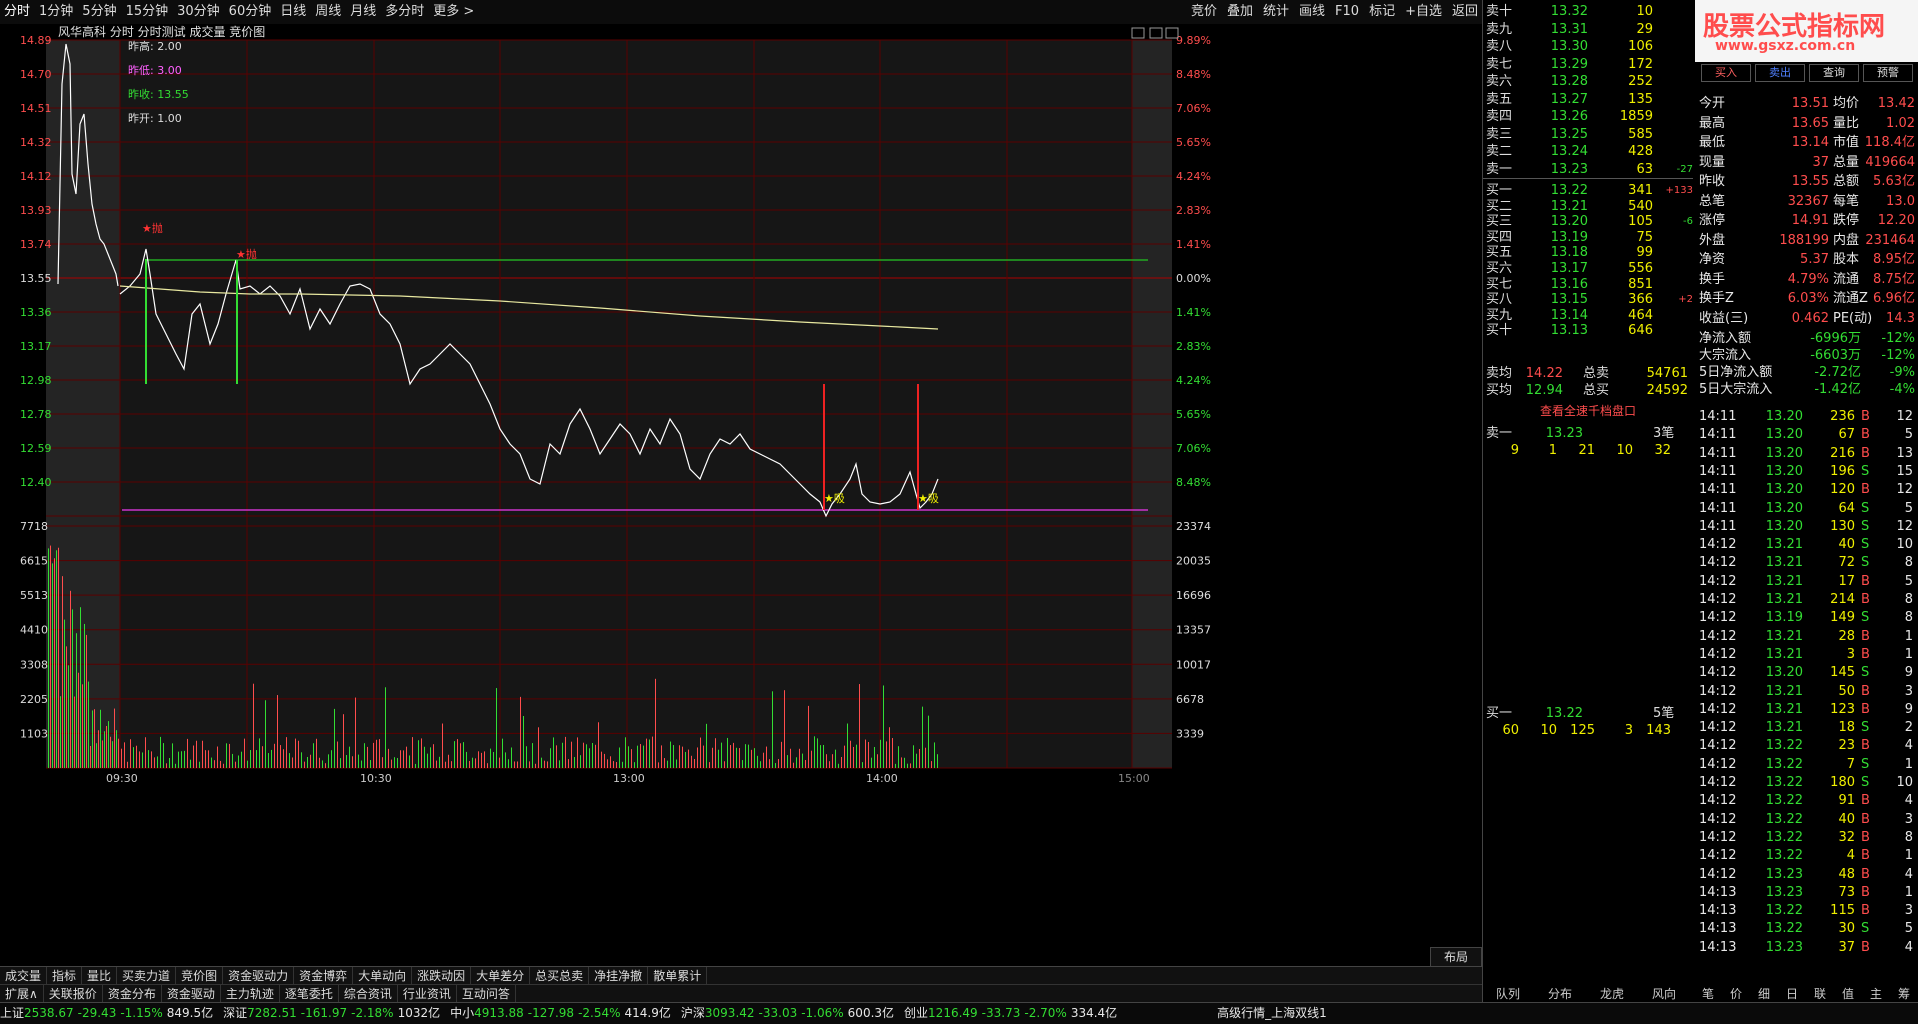  Describe the element at coordinates (1560, 993) in the screenshot. I see `right-tab: 分布` at that location.